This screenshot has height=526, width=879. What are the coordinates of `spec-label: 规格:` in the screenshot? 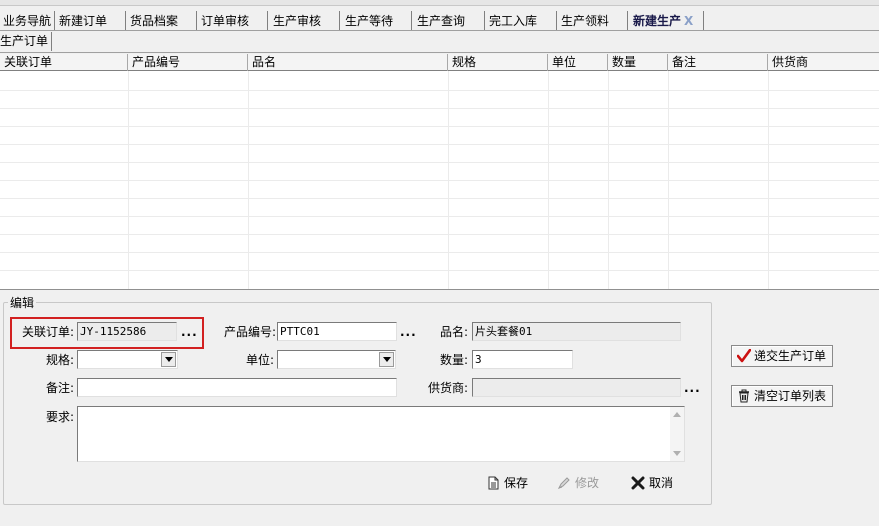 It's located at (59, 360).